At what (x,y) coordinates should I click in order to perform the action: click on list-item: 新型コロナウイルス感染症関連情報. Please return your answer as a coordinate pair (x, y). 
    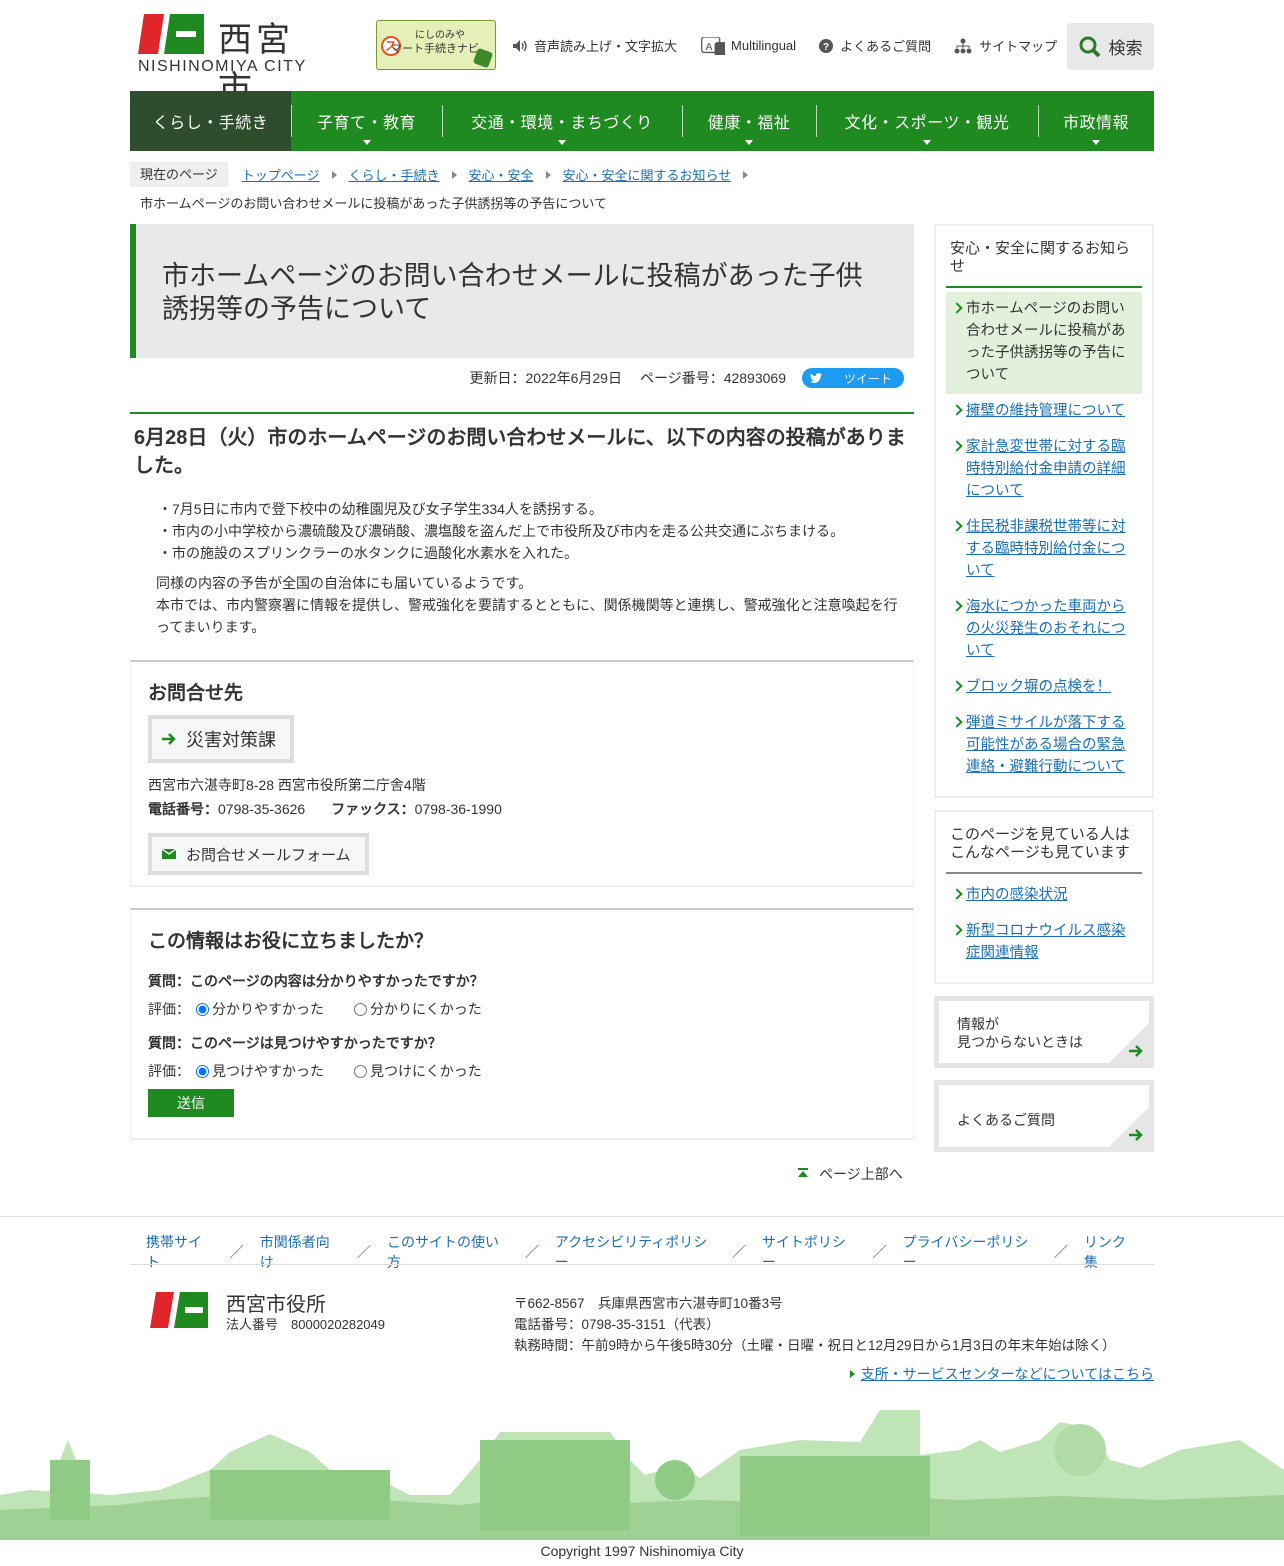
    Looking at the image, I should click on (1044, 943).